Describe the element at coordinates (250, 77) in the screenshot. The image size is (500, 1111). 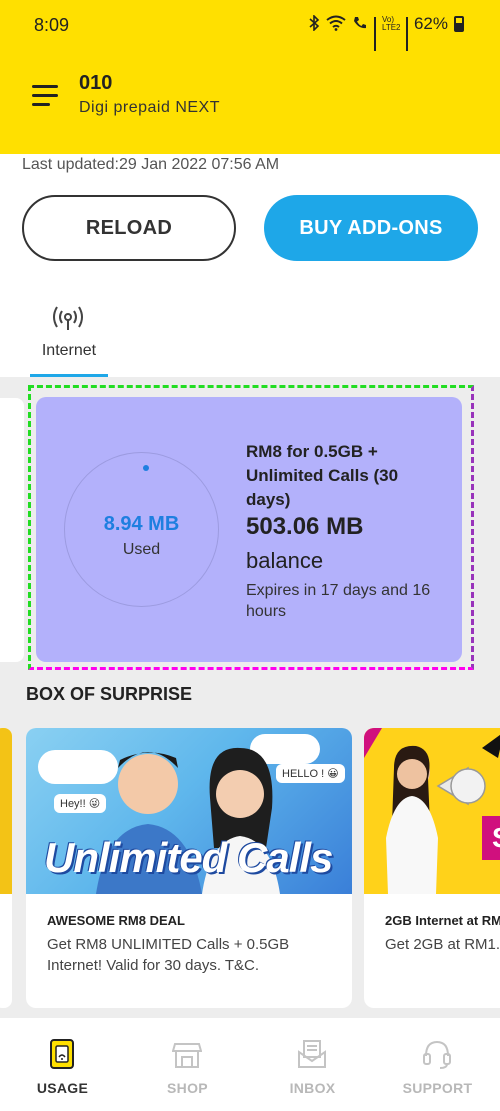
I see `app-header: 8:09 Vo) LTE2 62% 010 Digi prepaid NEXT` at that location.